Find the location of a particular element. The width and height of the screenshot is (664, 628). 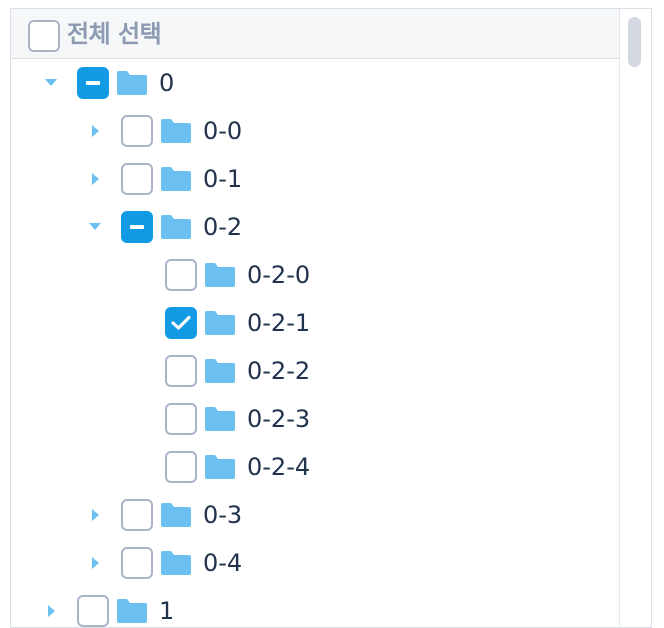

tree-node-0-2: 0-2 is located at coordinates (315, 227).